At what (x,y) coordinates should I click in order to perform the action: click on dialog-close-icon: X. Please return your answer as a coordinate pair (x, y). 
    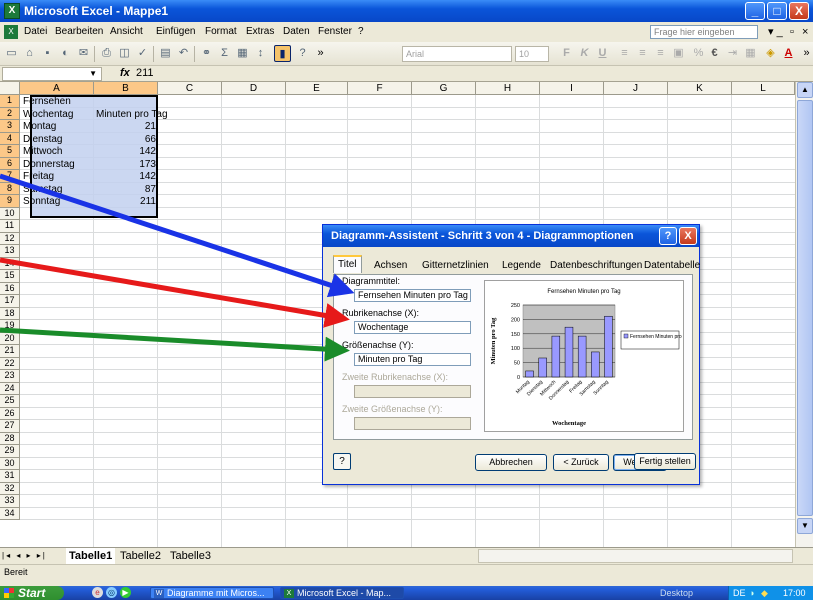
    Looking at the image, I should click on (688, 236).